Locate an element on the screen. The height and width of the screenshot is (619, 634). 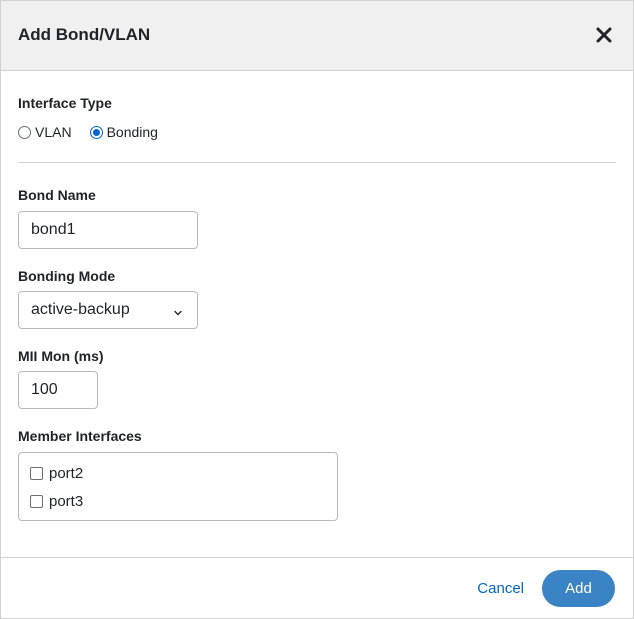
cancel-button: Cancel is located at coordinates (500, 588).